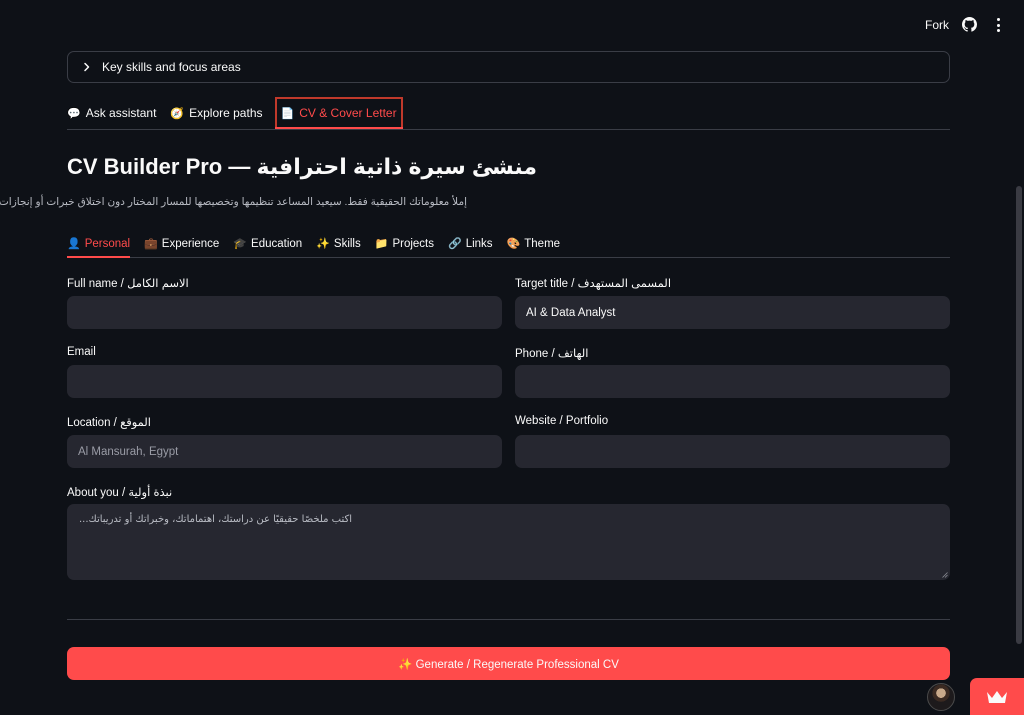 Image resolution: width=1024 pixels, height=715 pixels. Describe the element at coordinates (998, 25) in the screenshot. I see `more-menu-icon` at that location.